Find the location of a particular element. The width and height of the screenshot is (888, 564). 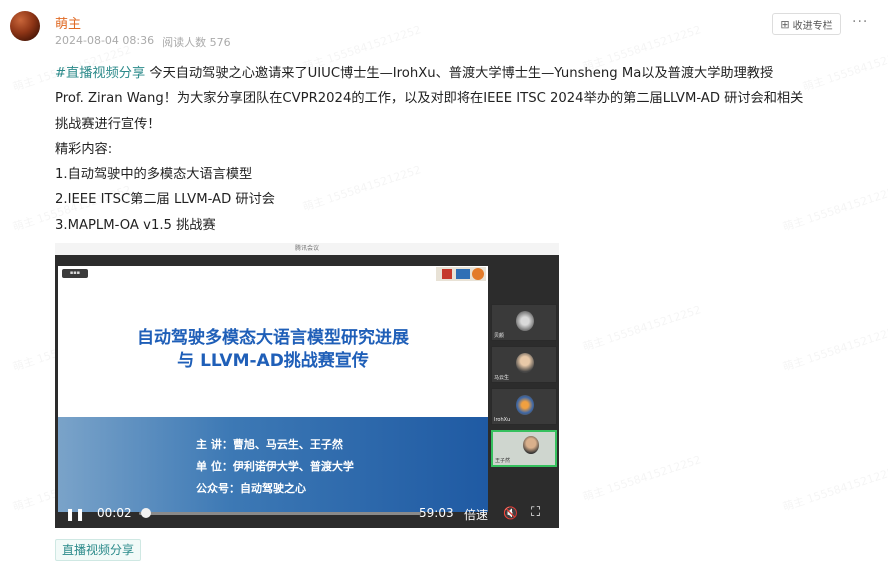

slide-logo is located at coordinates (461, 274).